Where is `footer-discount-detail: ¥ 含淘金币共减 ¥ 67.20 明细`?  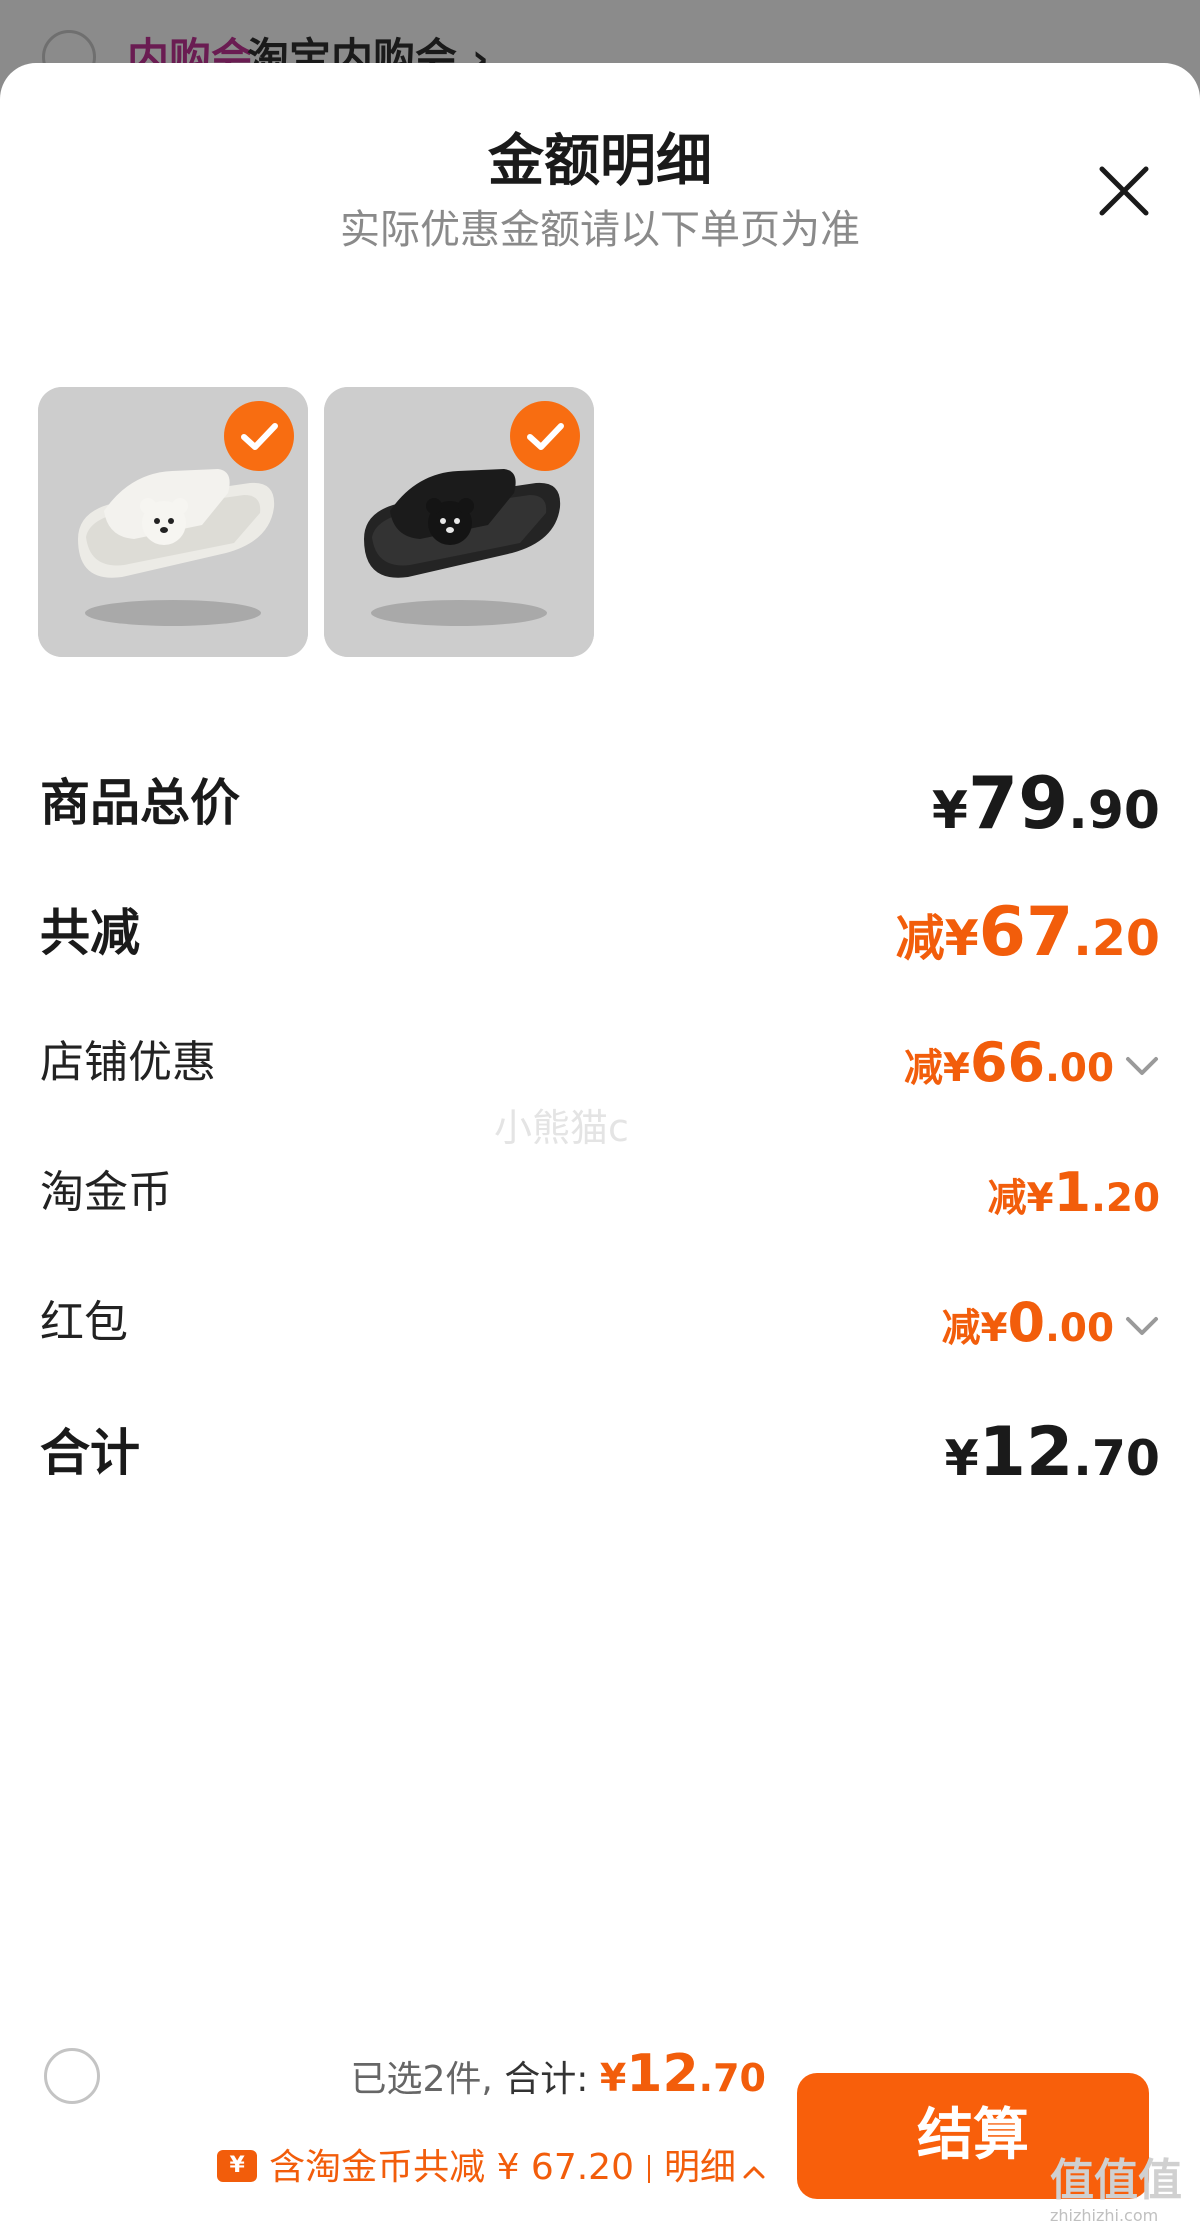 footer-discount-detail: ¥ 含淘金币共减 ¥ 67.20 明细 is located at coordinates (491, 2168).